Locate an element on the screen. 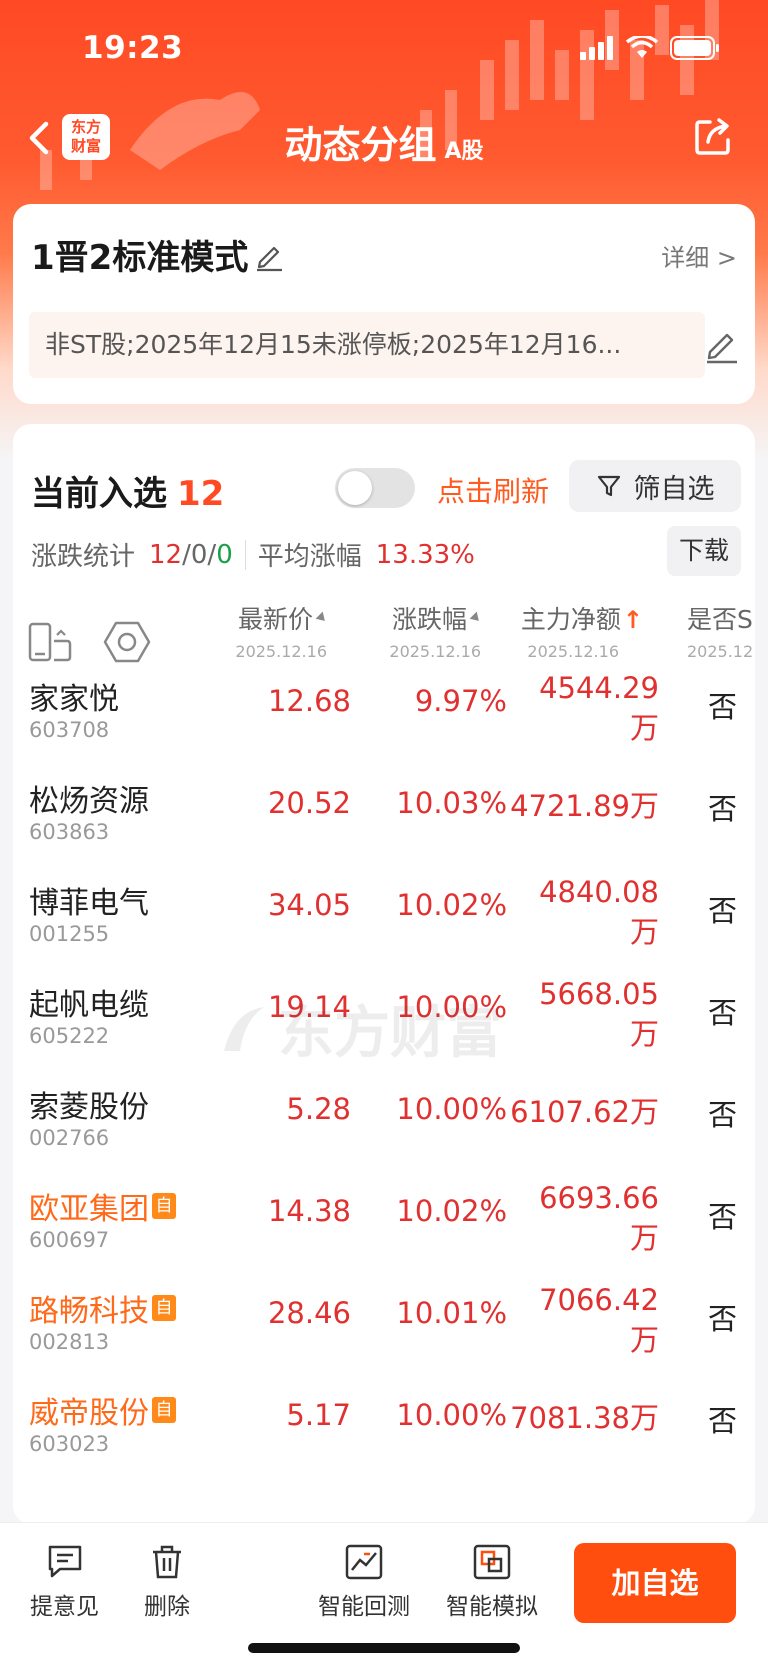 The width and height of the screenshot is (768, 1663). strategy-name-text: 1晋2标准模式 is located at coordinates (140, 258).